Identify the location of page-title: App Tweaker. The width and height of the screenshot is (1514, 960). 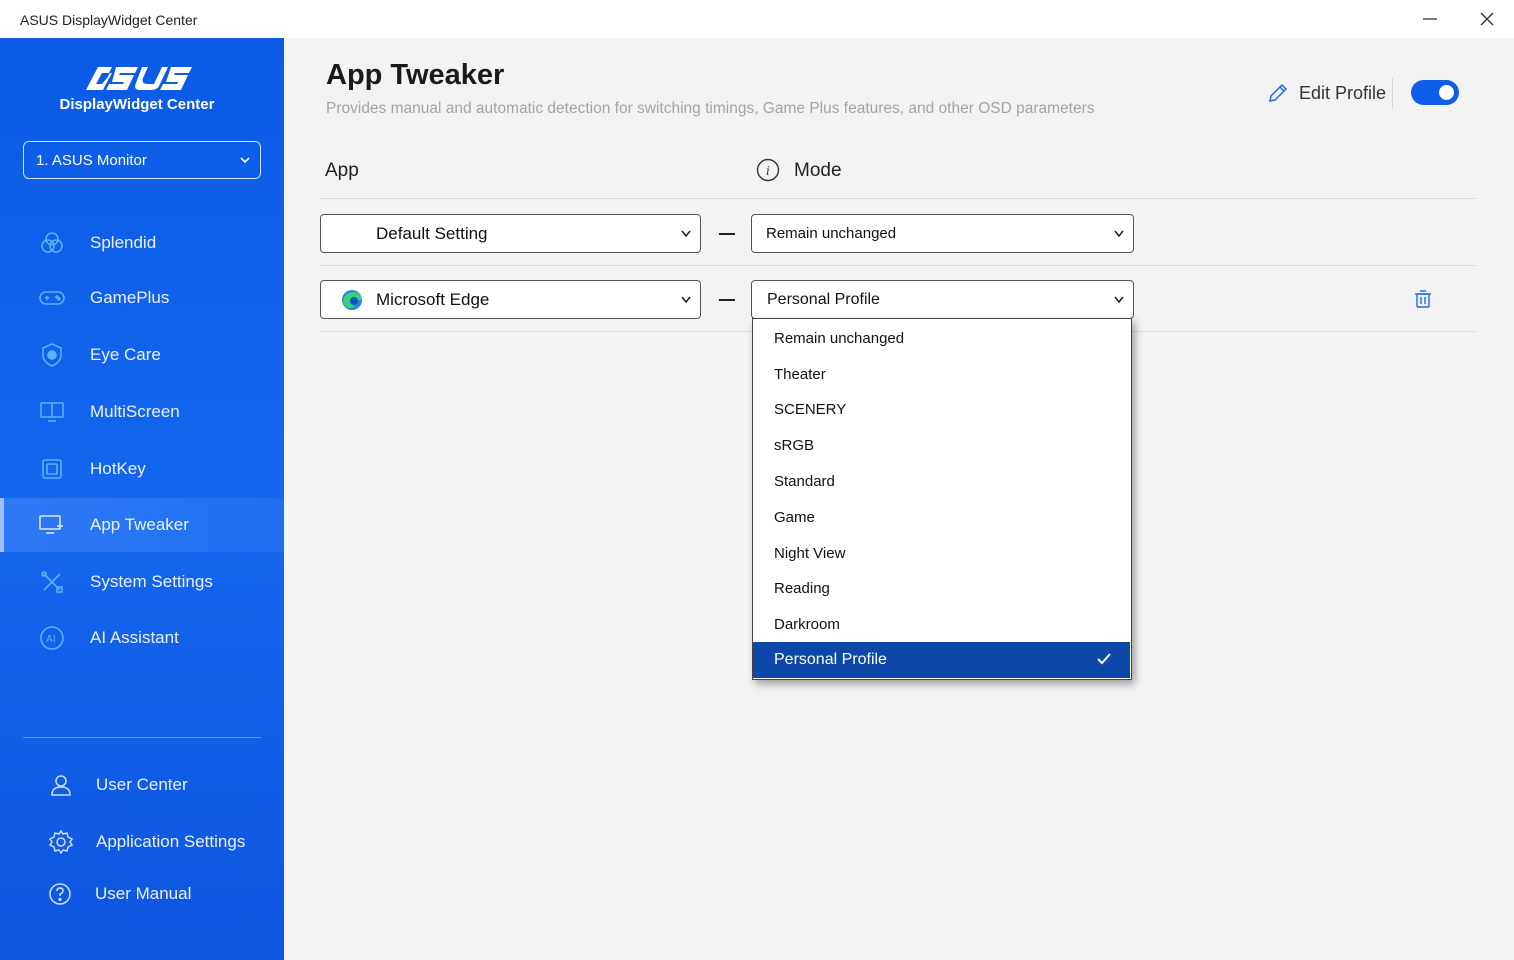
(415, 75).